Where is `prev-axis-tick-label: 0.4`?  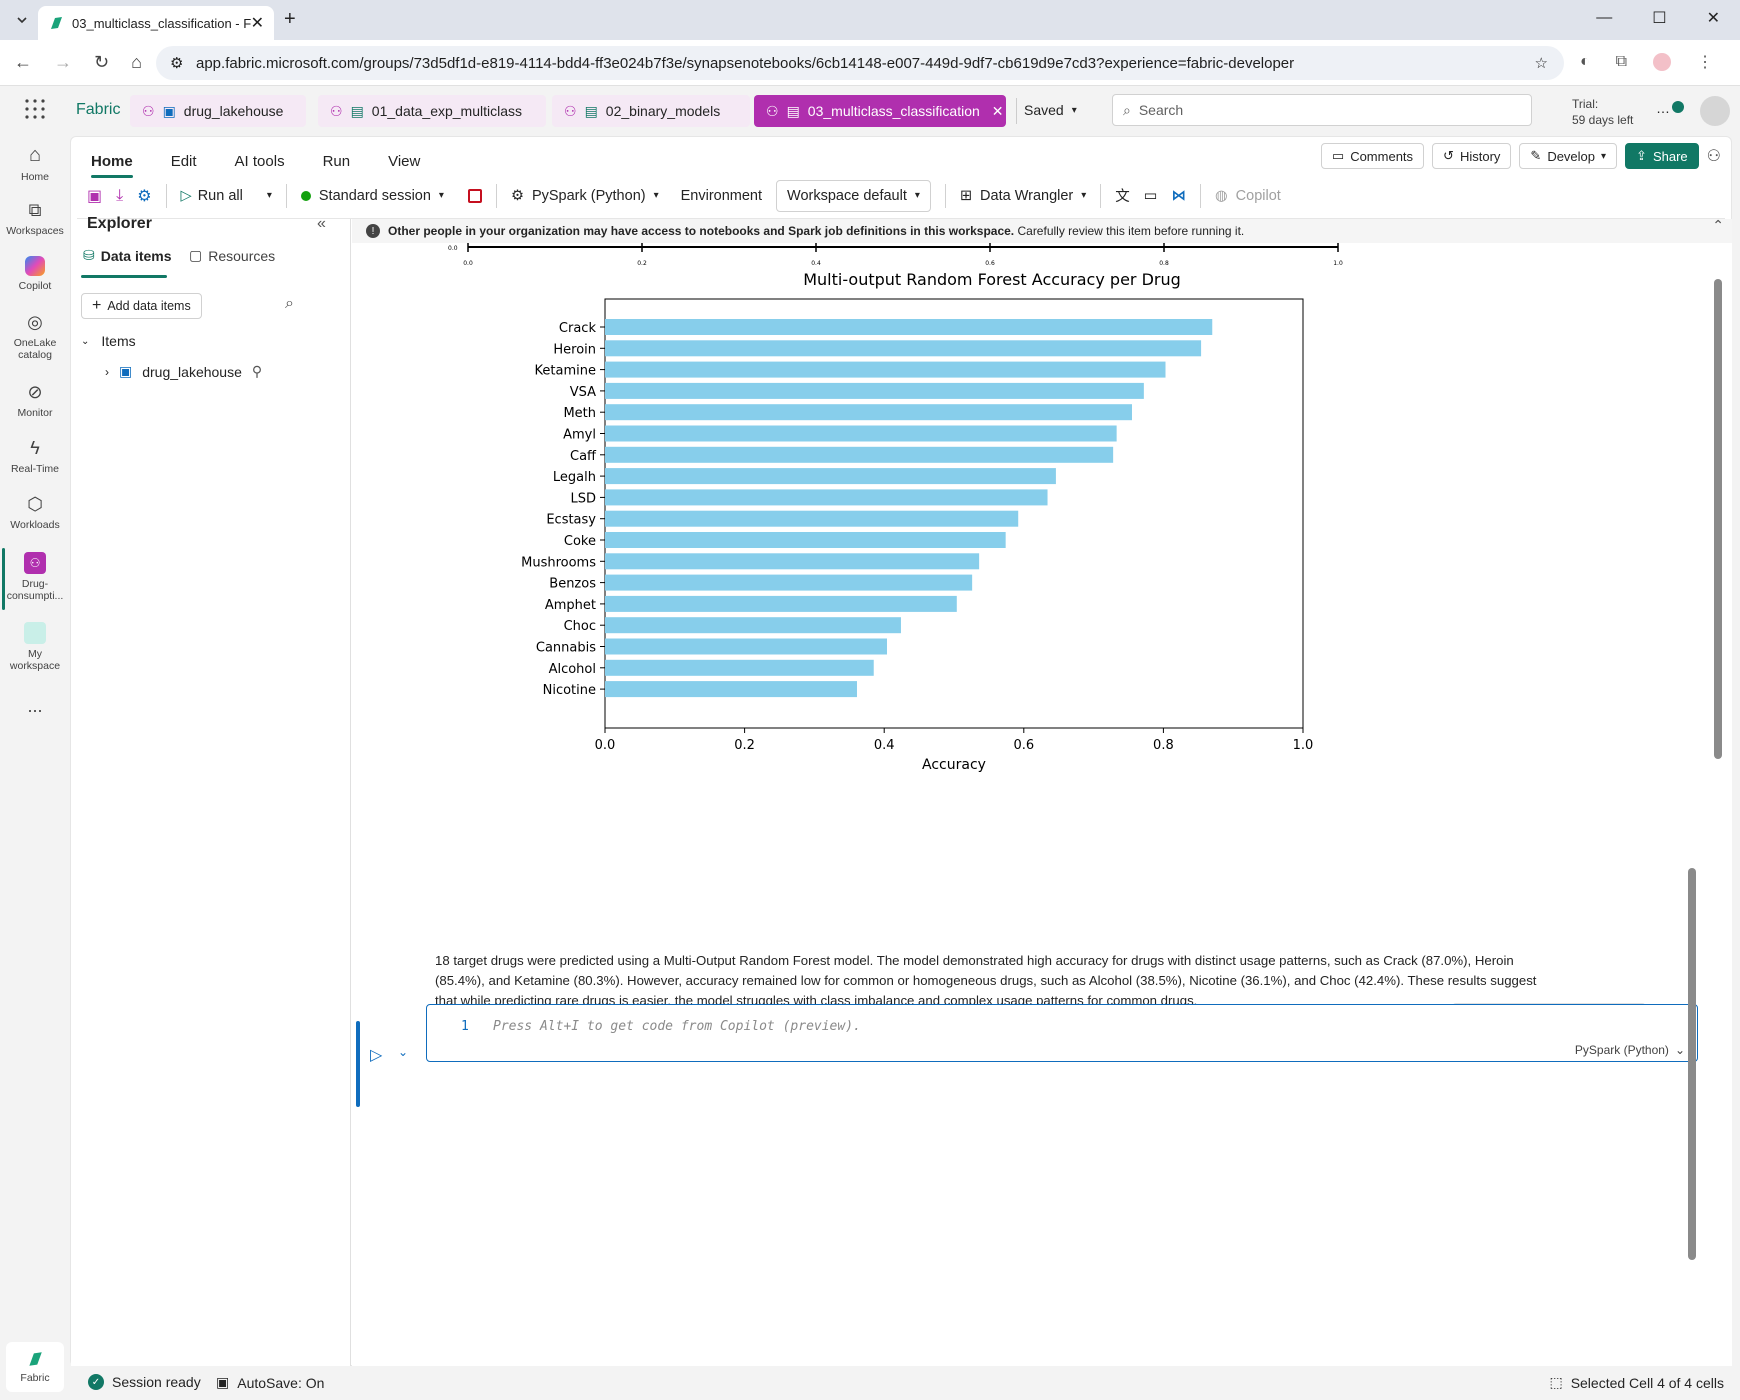 prev-axis-tick-label: 0.4 is located at coordinates (816, 263).